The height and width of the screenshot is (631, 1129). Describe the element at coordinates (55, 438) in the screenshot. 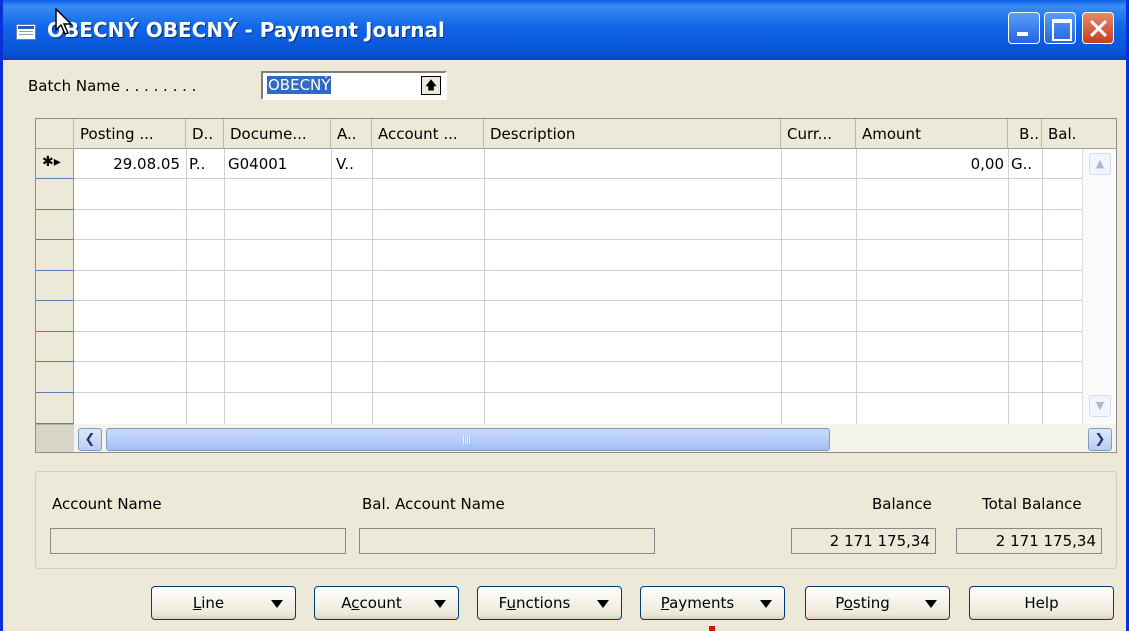

I see `grid-corner` at that location.